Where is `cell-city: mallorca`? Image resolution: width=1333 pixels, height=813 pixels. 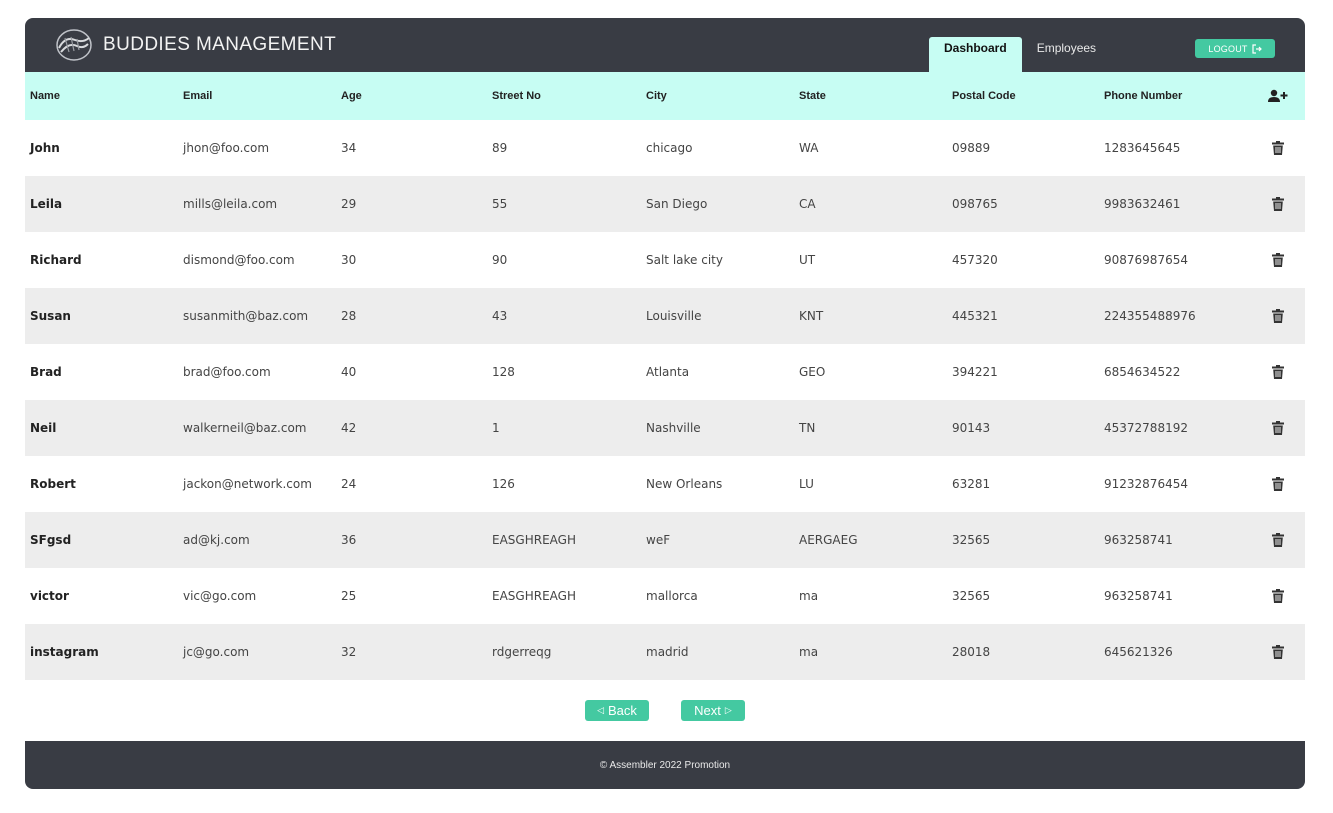 cell-city: mallorca is located at coordinates (672, 596).